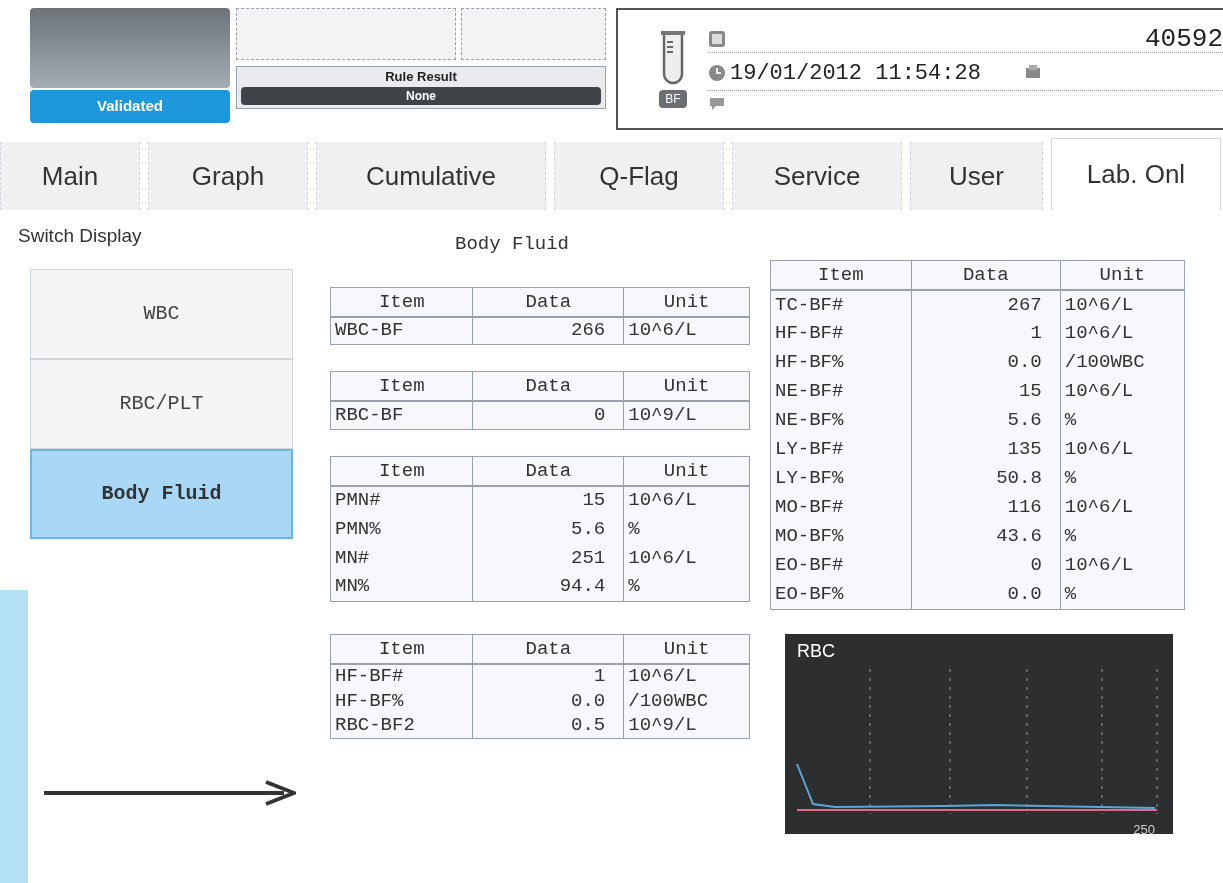 The image size is (1223, 883). What do you see at coordinates (976, 176) in the screenshot?
I see `tab: User` at bounding box center [976, 176].